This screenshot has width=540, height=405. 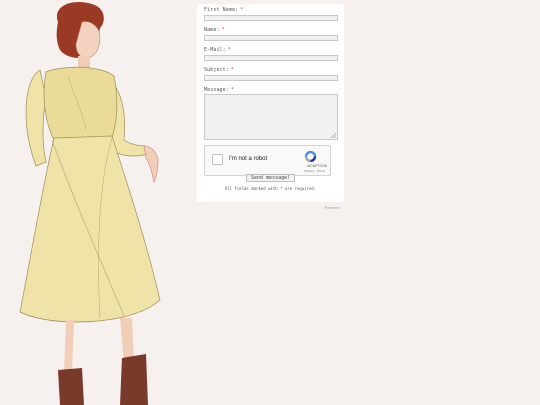 What do you see at coordinates (248, 159) in the screenshot?
I see `recaptcha-label: I'm not a robot` at bounding box center [248, 159].